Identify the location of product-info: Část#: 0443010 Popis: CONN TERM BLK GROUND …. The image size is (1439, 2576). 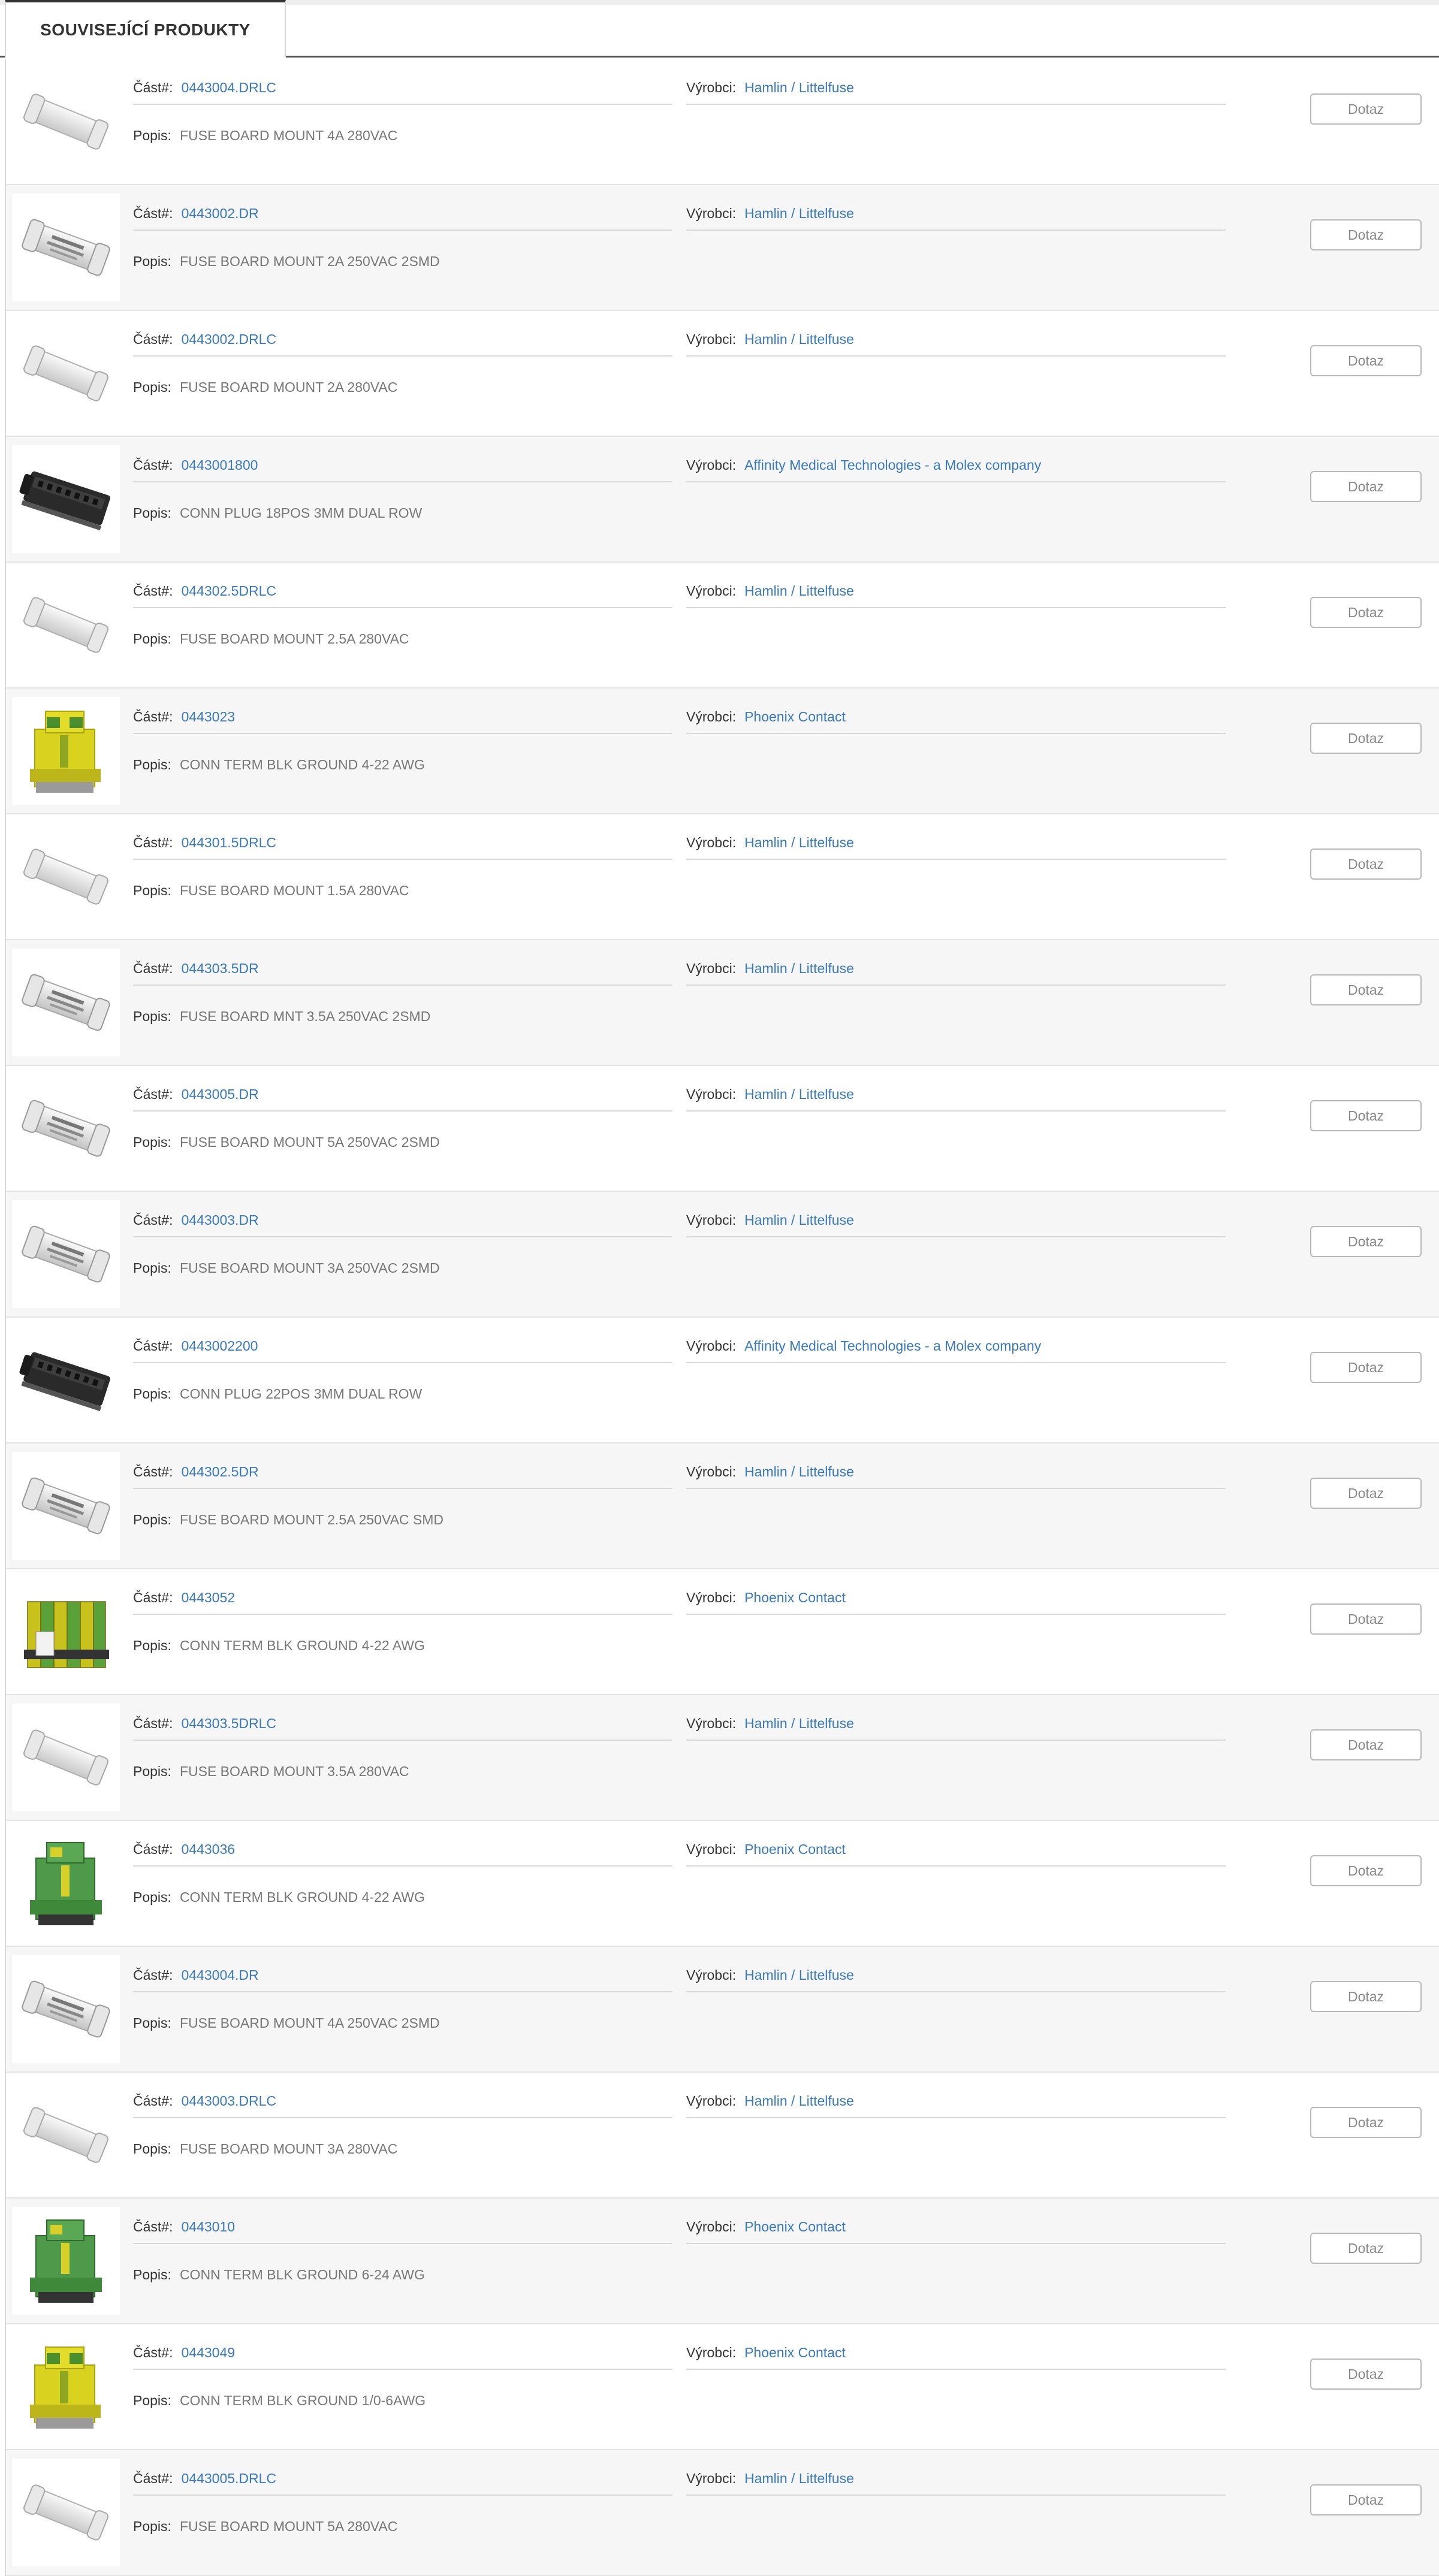
(402, 2251).